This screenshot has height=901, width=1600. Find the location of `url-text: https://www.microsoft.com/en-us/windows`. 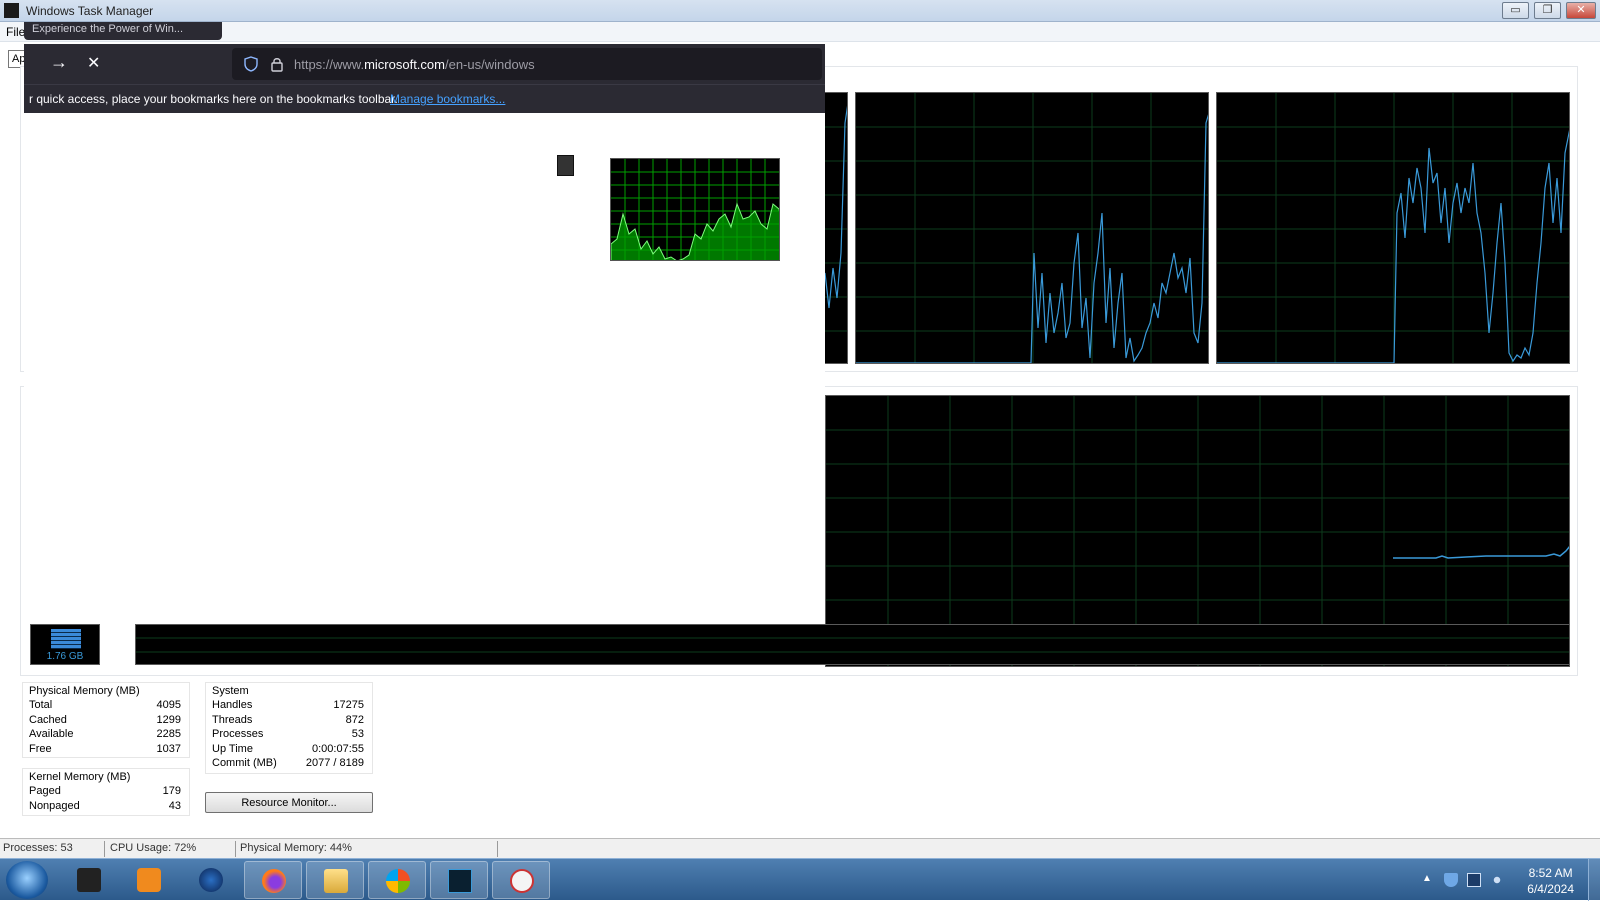

url-text: https://www.microsoft.com/en-us/windows is located at coordinates (414, 64).